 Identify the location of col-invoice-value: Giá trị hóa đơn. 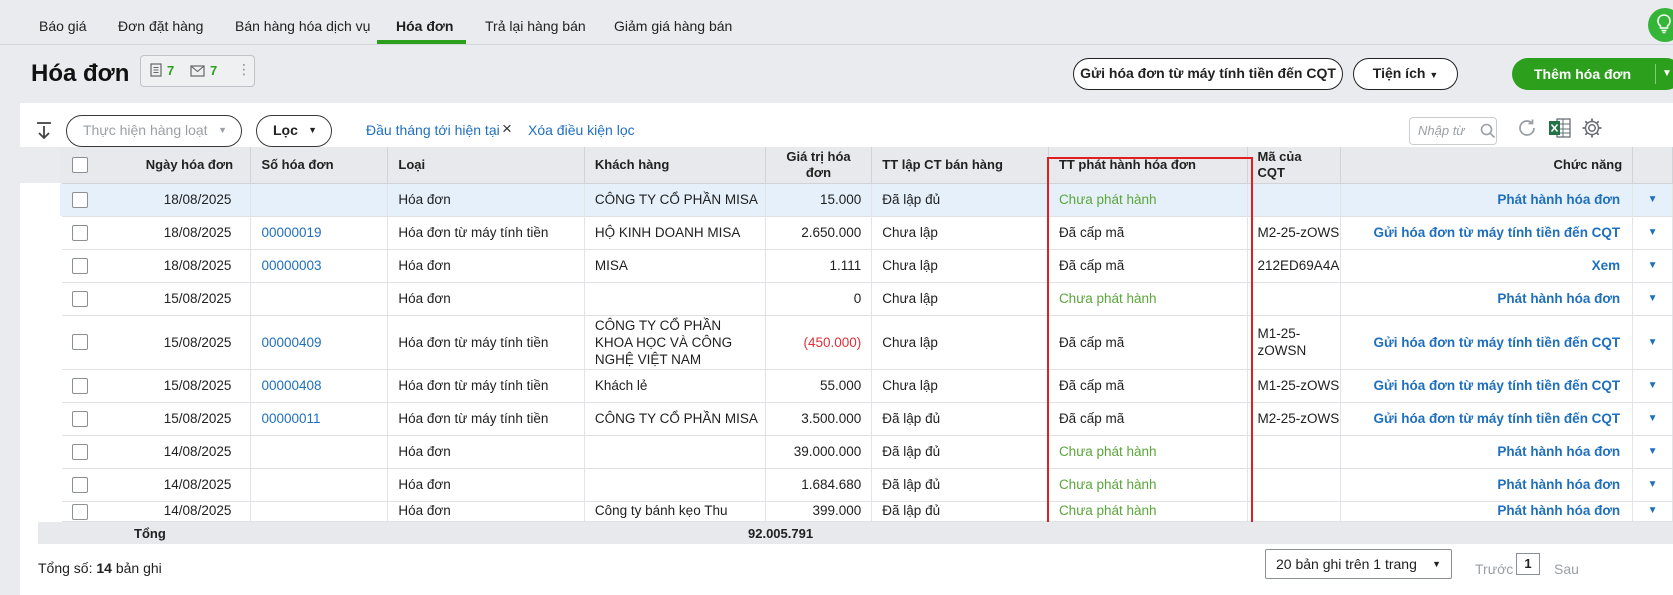
(819, 165).